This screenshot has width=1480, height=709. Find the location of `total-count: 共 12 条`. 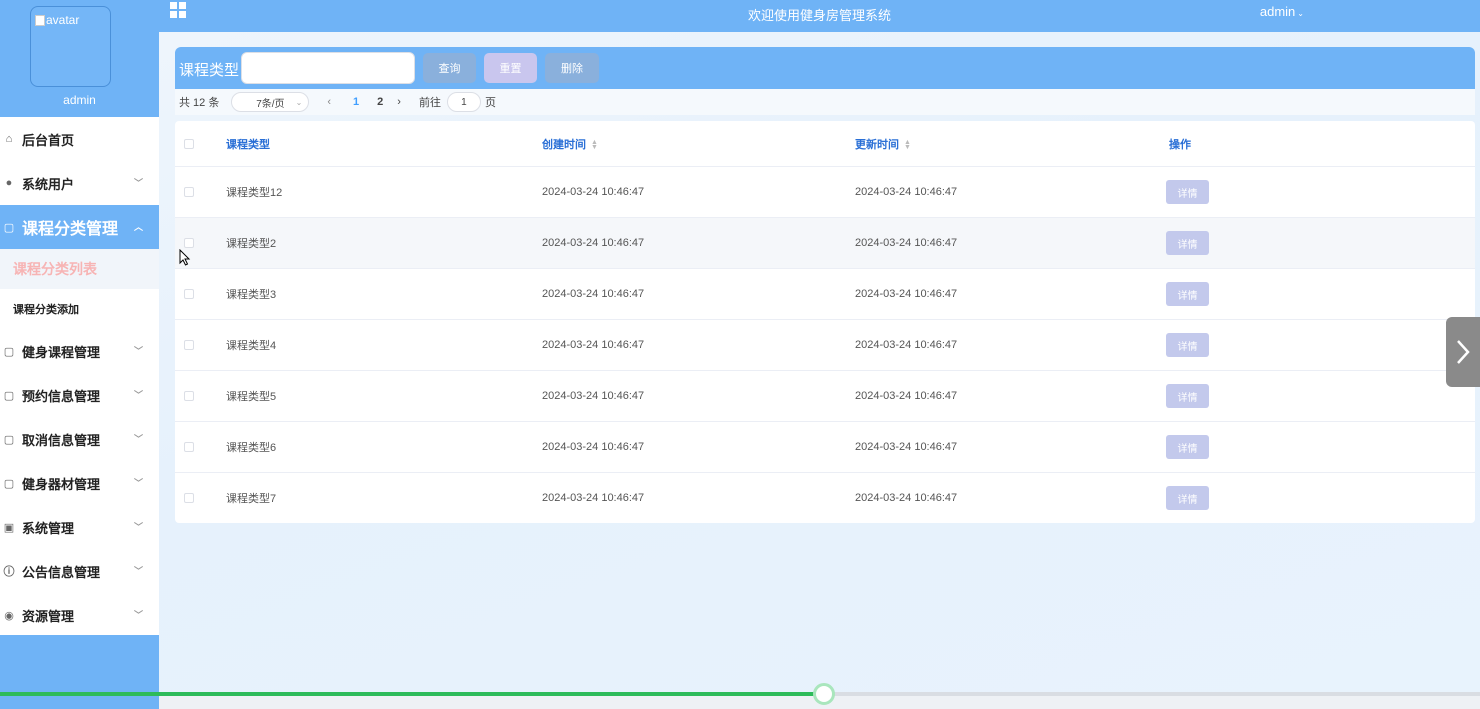

total-count: 共 12 条 is located at coordinates (199, 103).